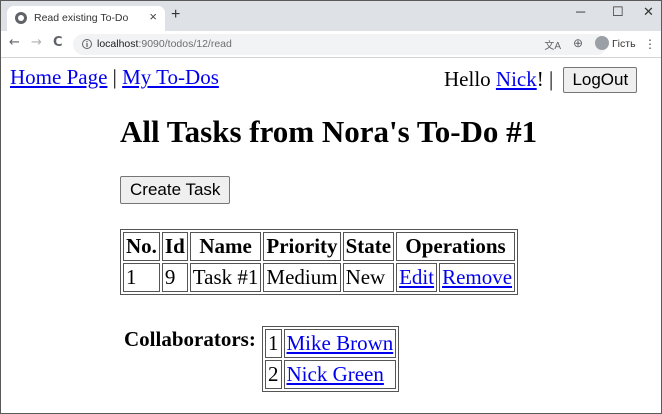 This screenshot has height=414, width=662. Describe the element at coordinates (175, 15) in the screenshot. I see `new-tab-button: +` at that location.